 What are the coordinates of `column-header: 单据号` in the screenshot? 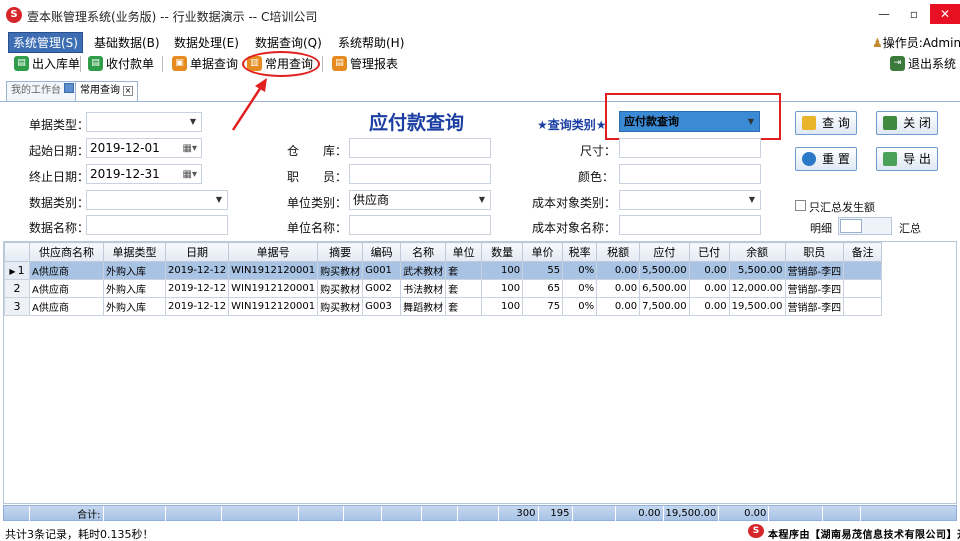 It's located at (273, 252).